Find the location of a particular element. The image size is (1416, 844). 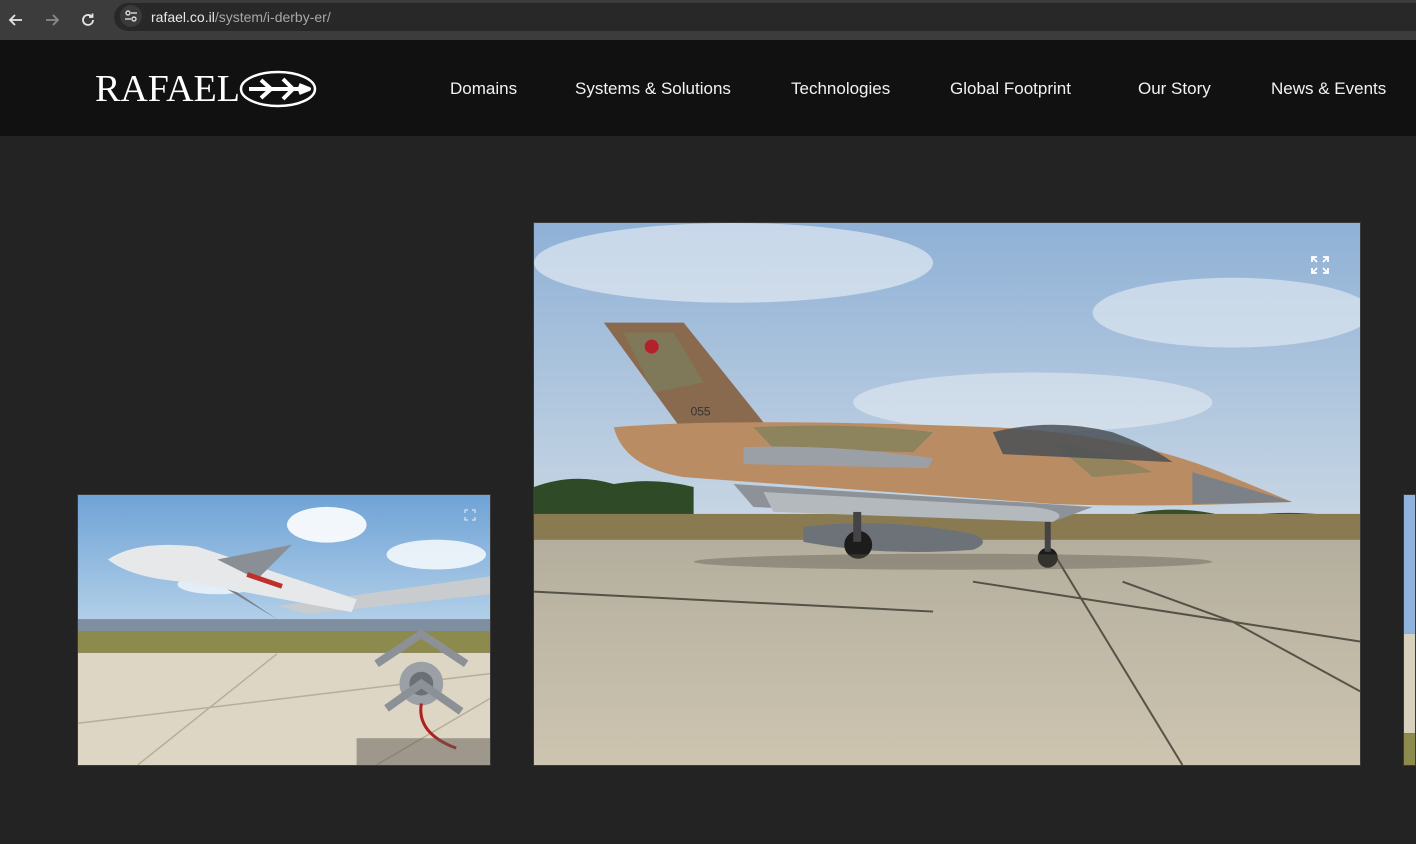

nav-item-news-events: News & Events is located at coordinates (1328, 89).